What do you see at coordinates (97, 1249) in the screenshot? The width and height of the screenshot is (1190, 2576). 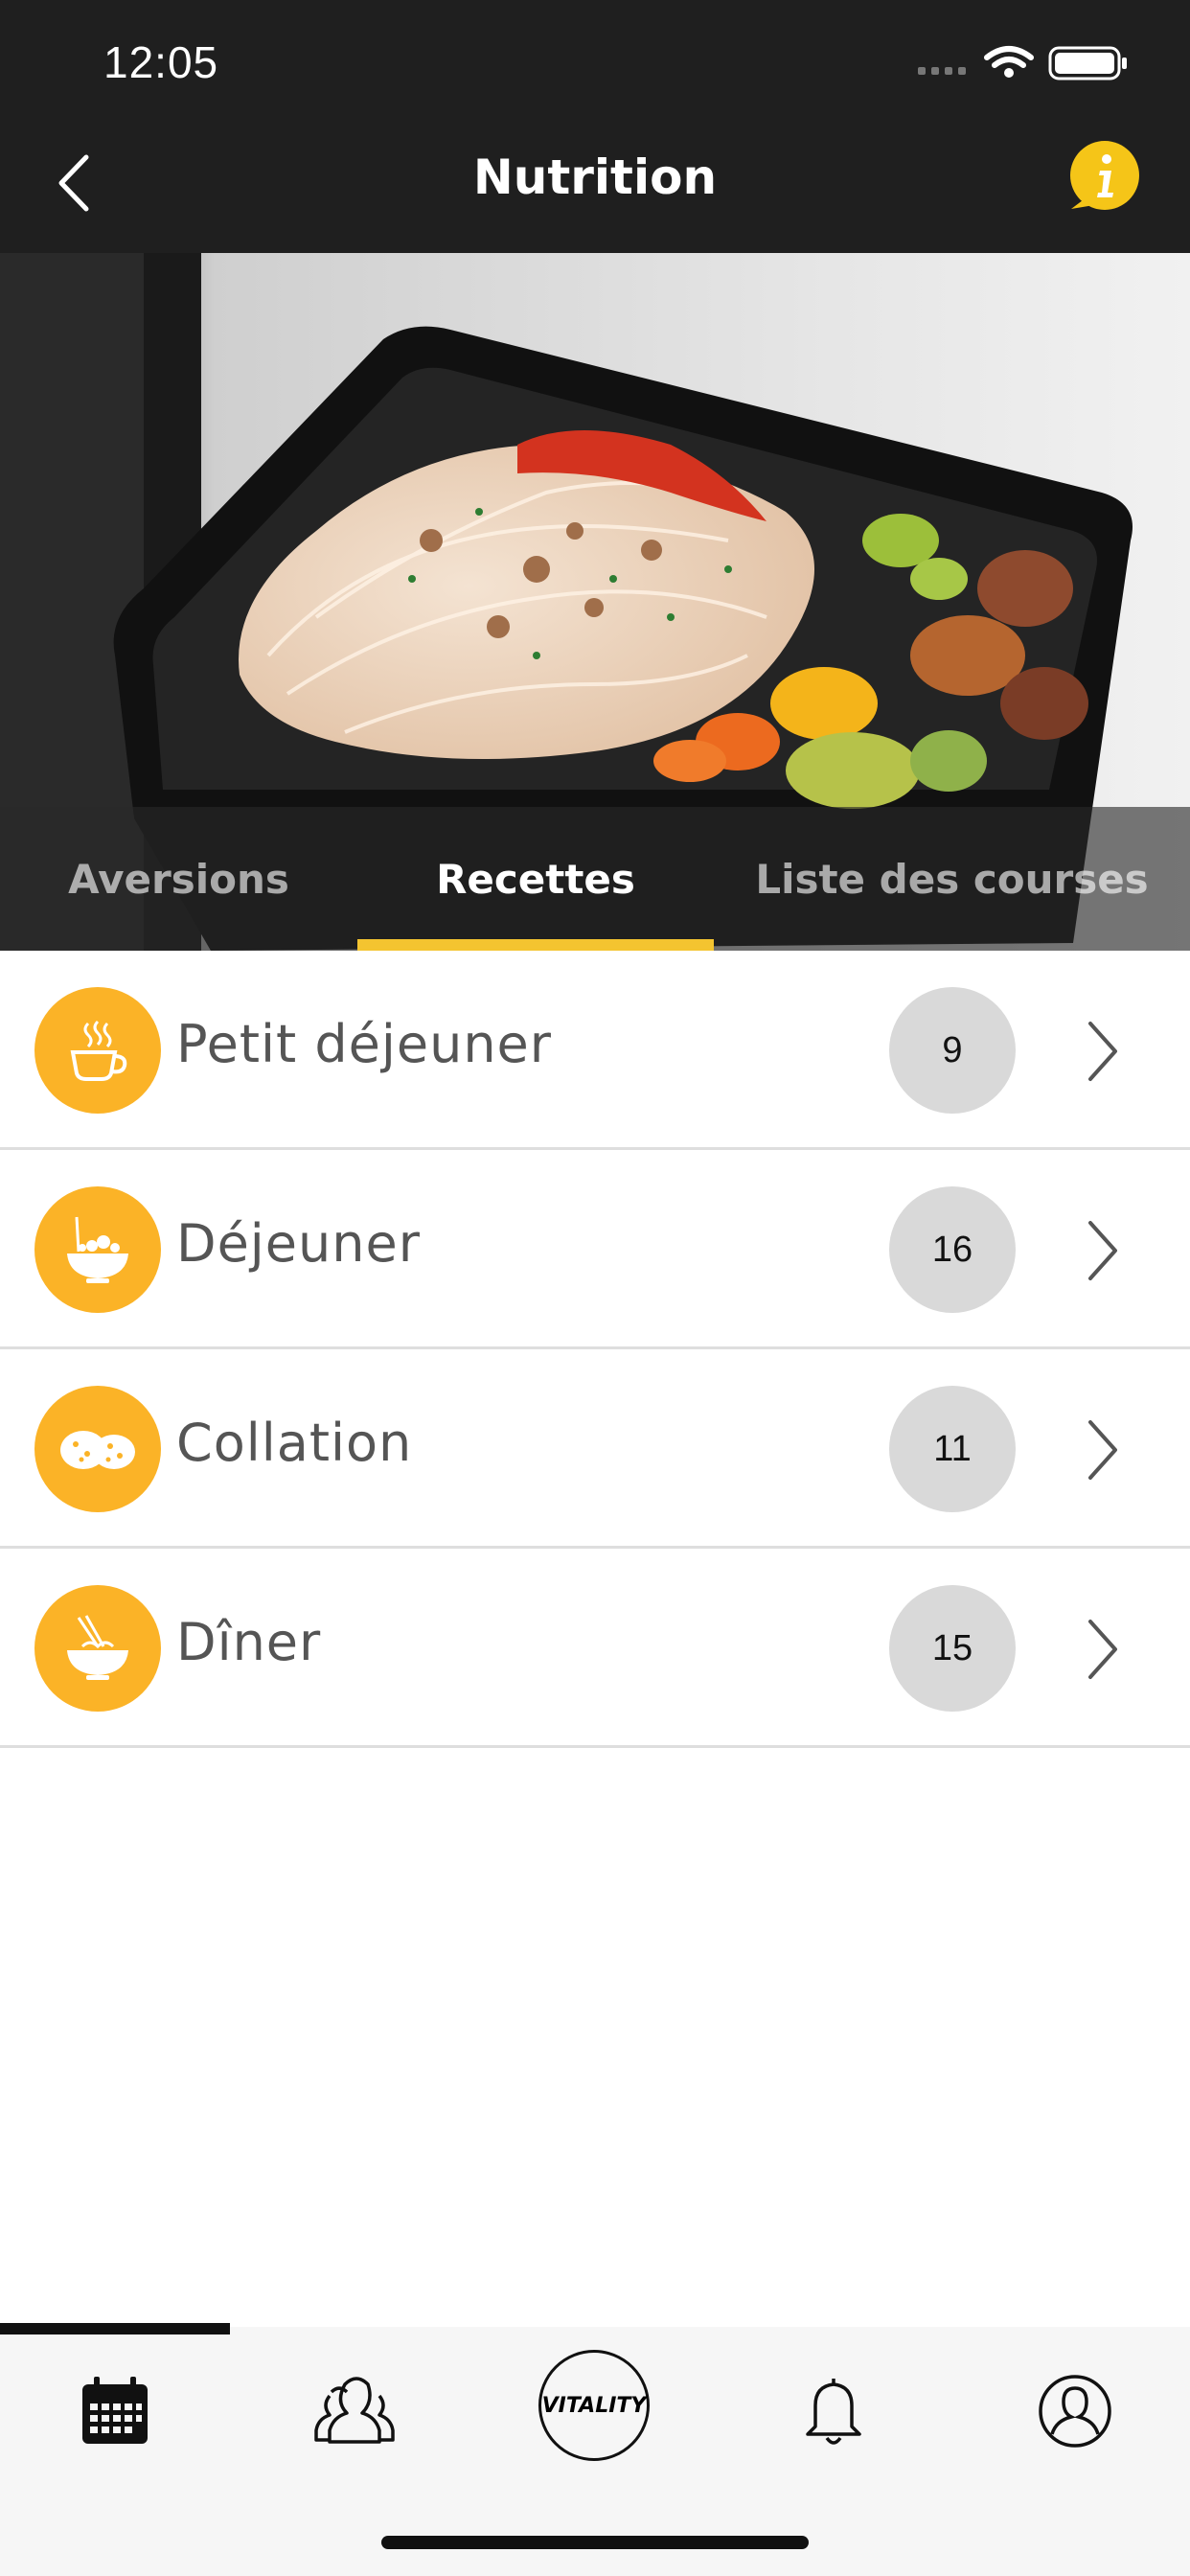 I see `salad-bowl-icon` at bounding box center [97, 1249].